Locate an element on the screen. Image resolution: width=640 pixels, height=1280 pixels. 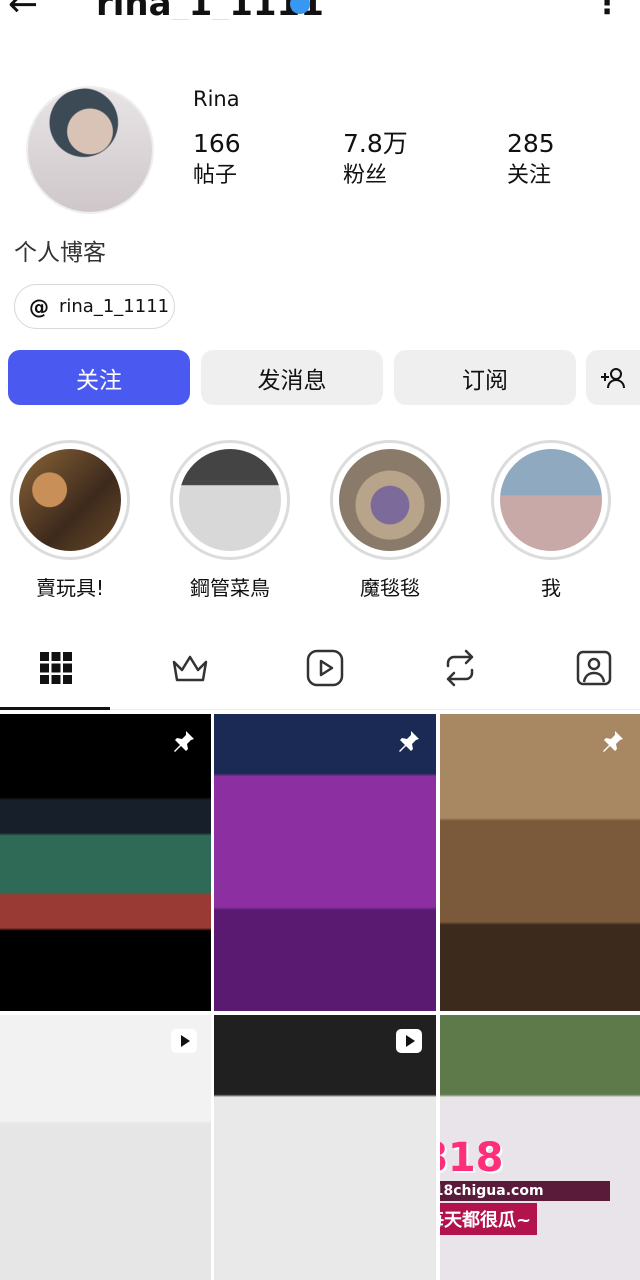
followers-count: 7.8万 is located at coordinates (375, 143).